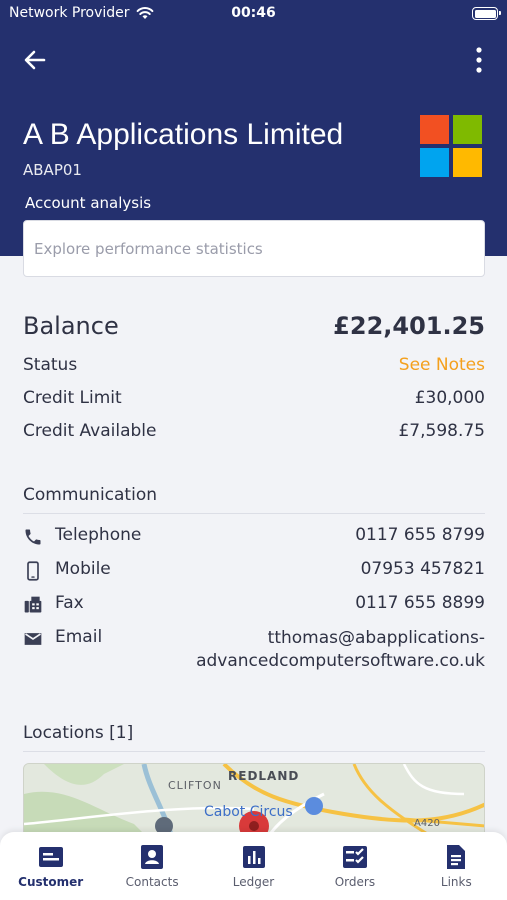 This screenshot has width=507, height=900. Describe the element at coordinates (152, 857) in the screenshot. I see `contact-icon` at that location.